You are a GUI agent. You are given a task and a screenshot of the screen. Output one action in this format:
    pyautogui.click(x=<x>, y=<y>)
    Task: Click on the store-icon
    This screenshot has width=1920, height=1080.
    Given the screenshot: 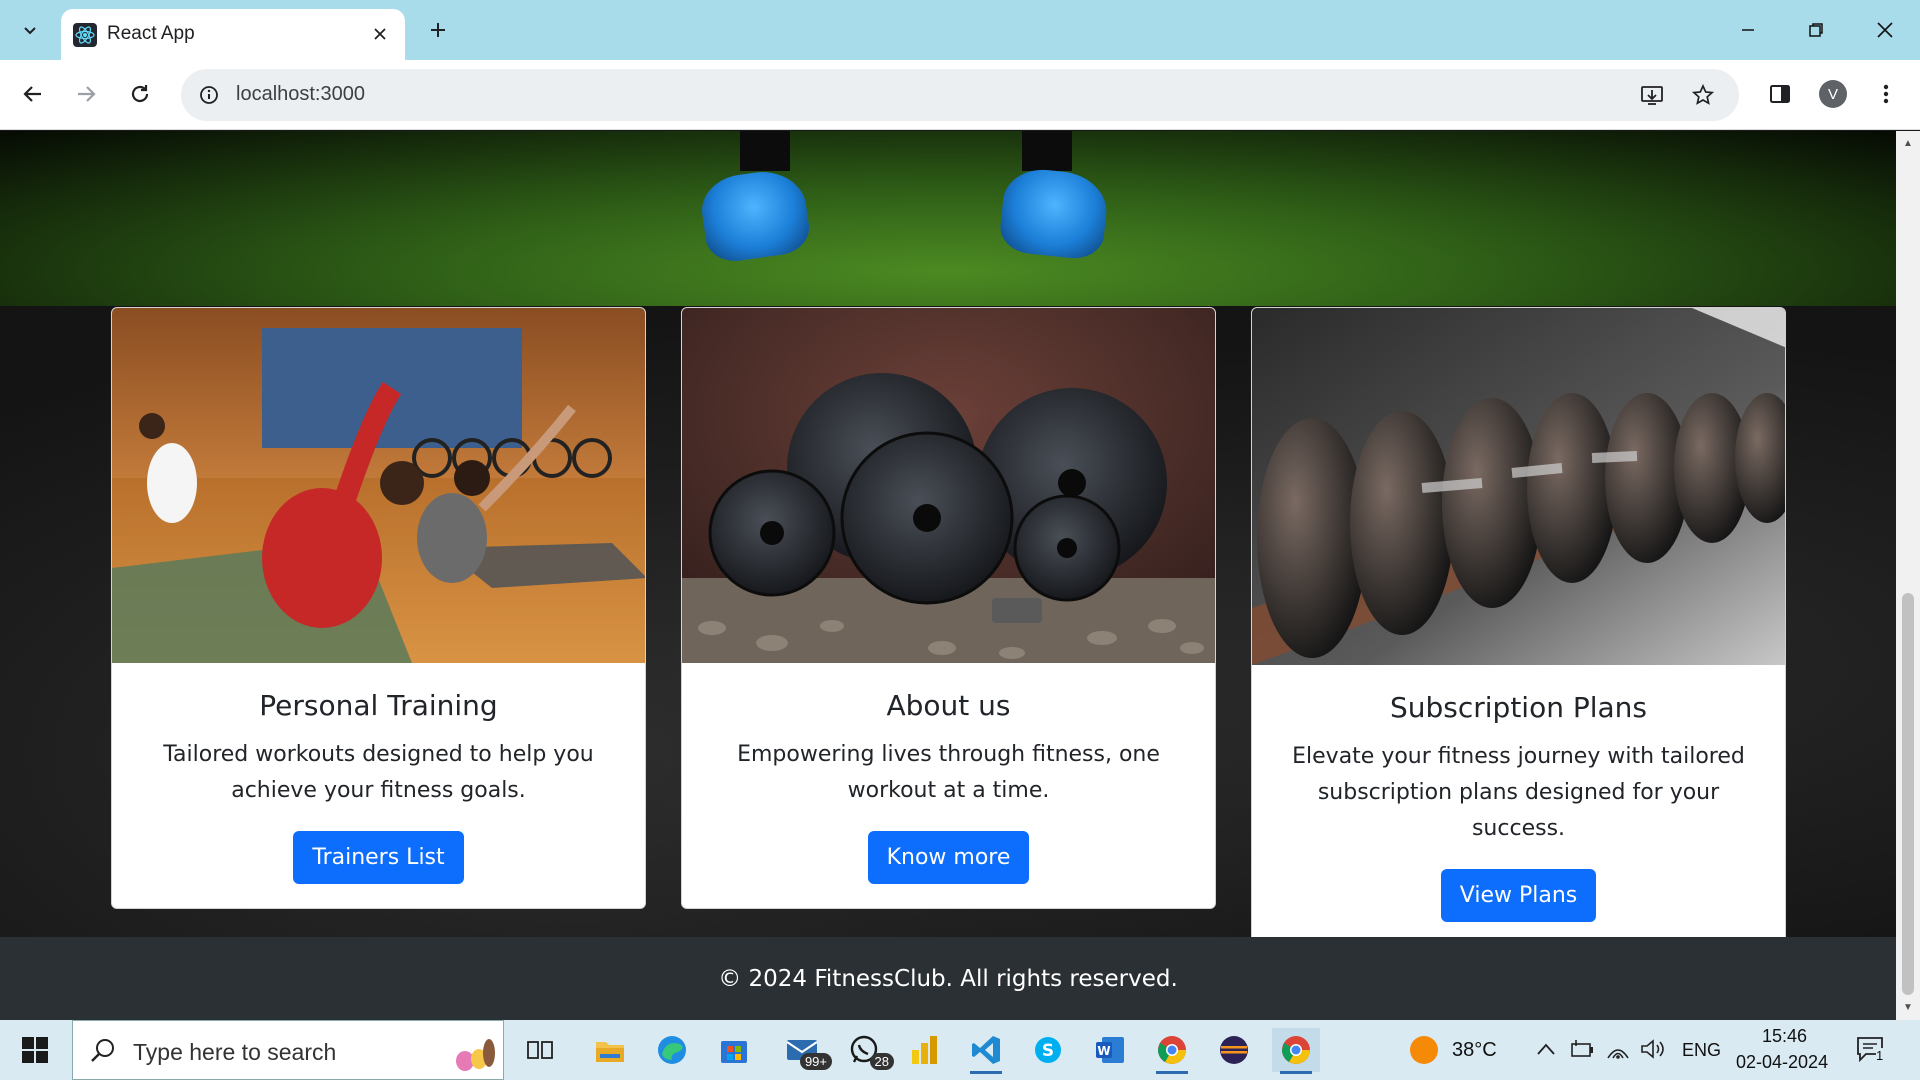 What is the action you would take?
    pyautogui.click(x=734, y=1052)
    